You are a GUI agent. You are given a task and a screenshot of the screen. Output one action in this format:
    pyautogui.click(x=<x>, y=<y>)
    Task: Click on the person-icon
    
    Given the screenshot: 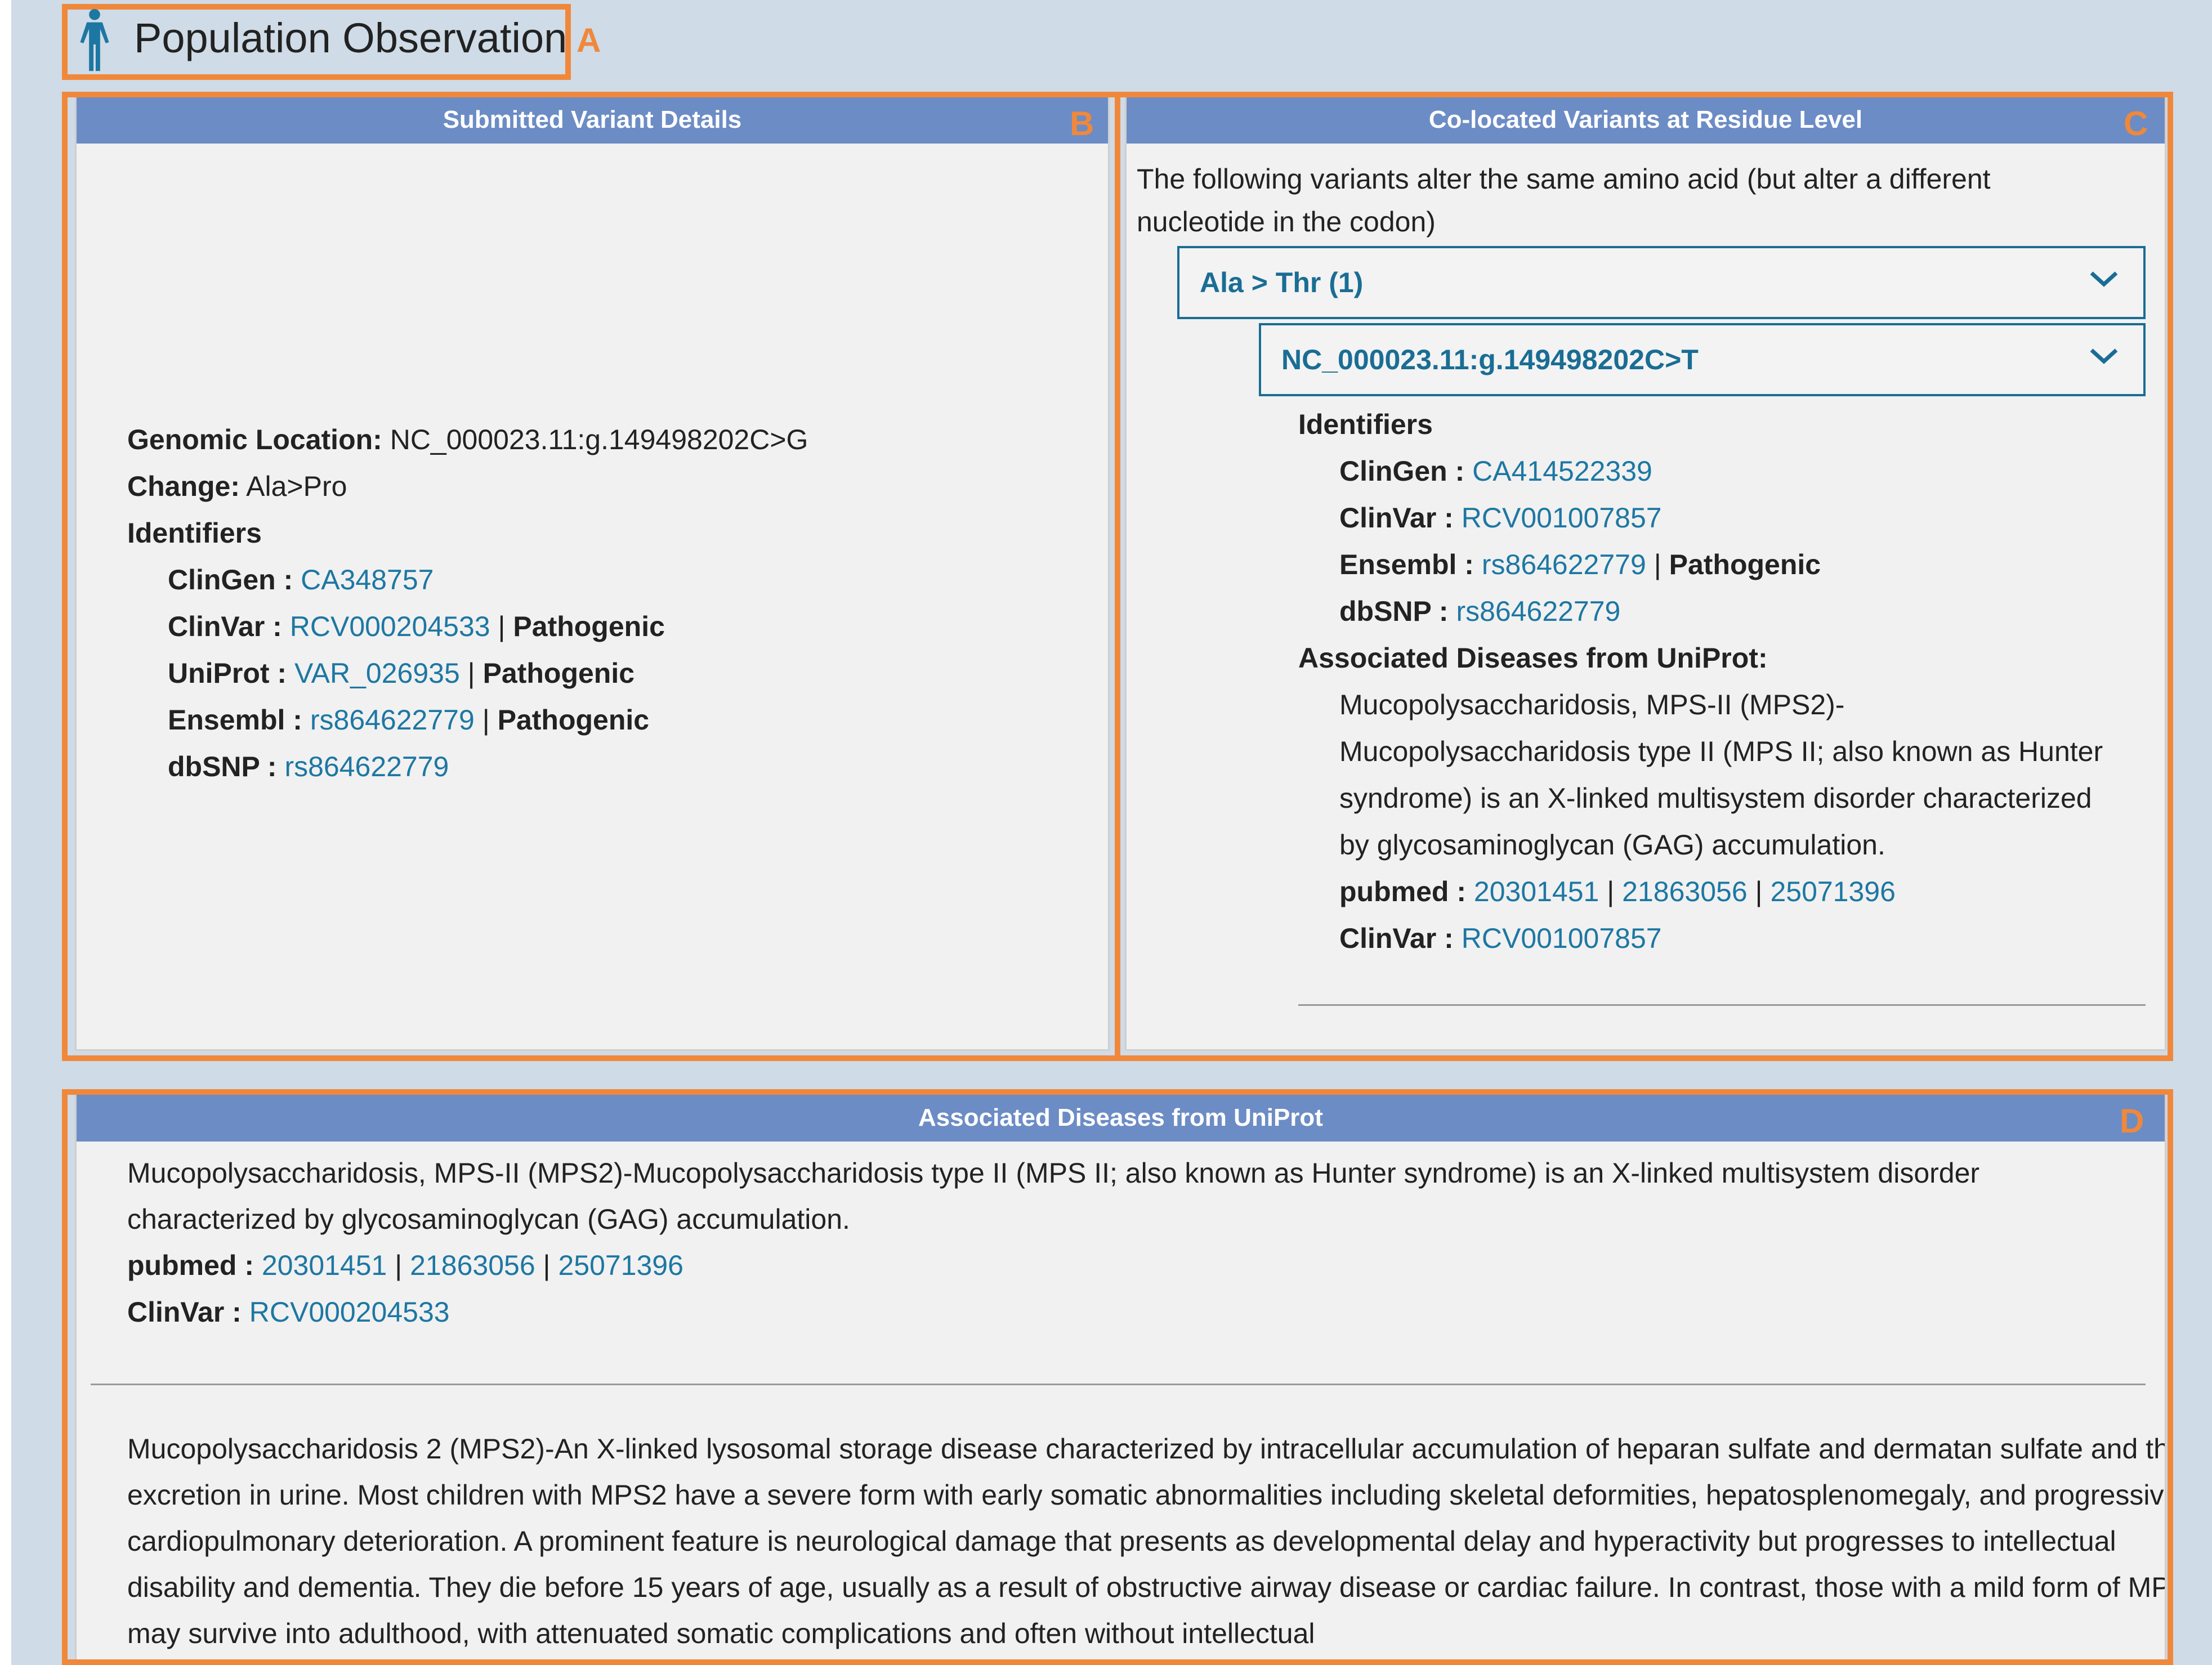 What is the action you would take?
    pyautogui.click(x=94, y=39)
    